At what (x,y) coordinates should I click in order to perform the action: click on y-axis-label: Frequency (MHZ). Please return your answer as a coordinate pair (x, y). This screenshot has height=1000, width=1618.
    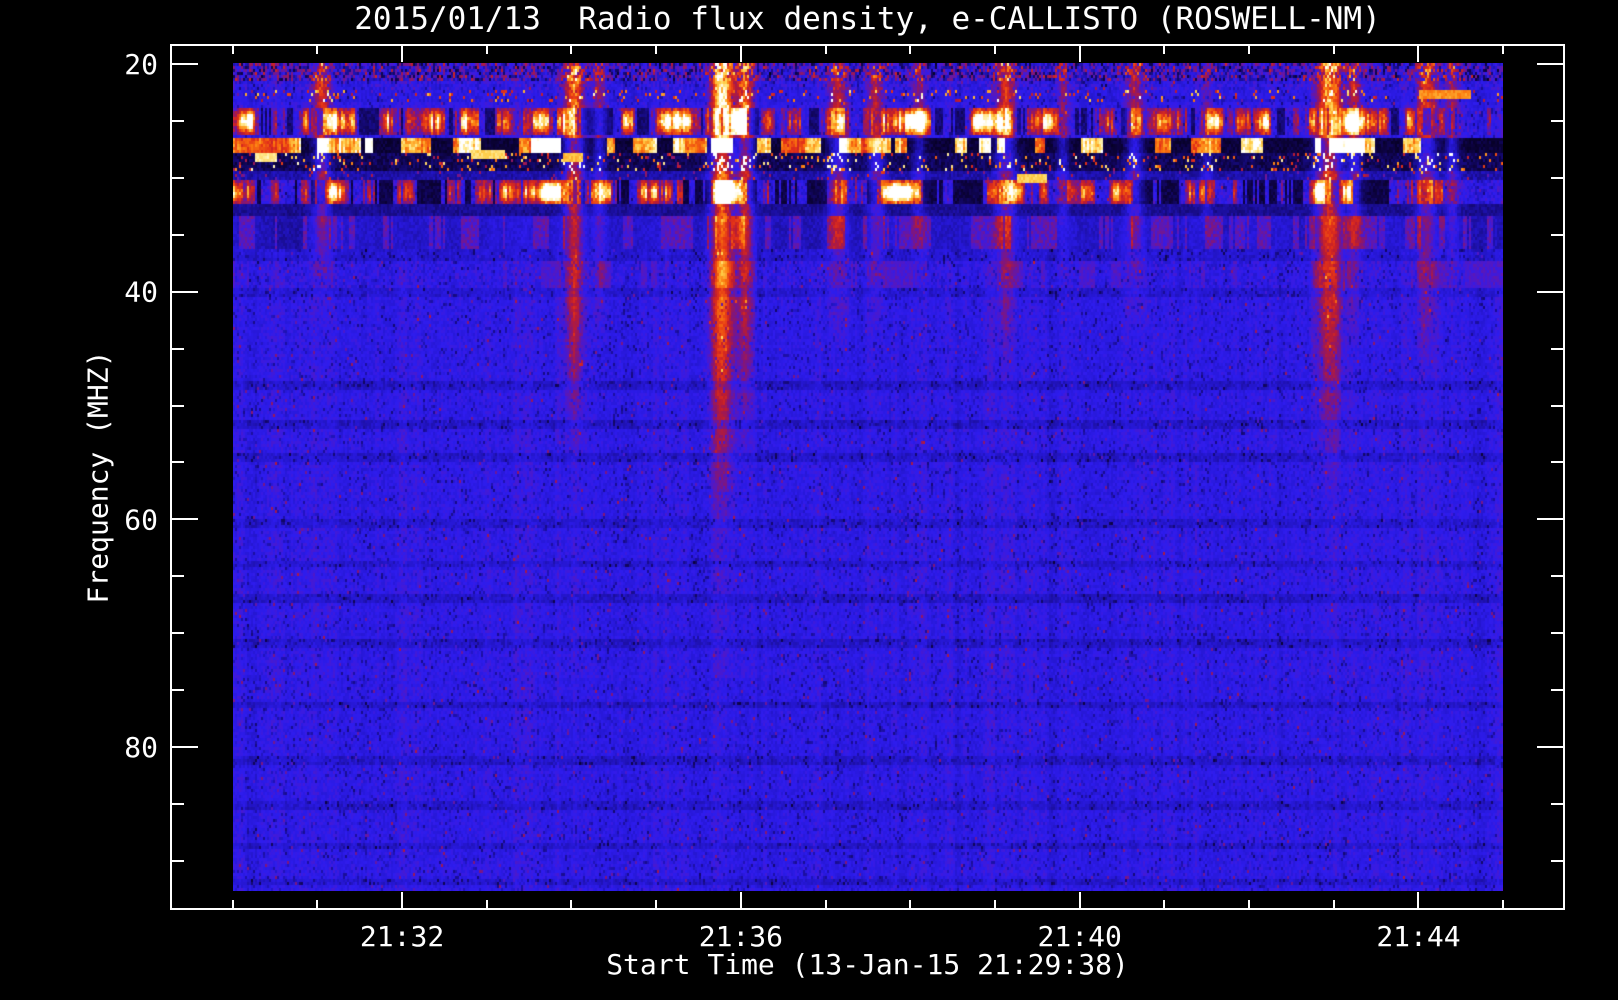
    Looking at the image, I should click on (98, 477).